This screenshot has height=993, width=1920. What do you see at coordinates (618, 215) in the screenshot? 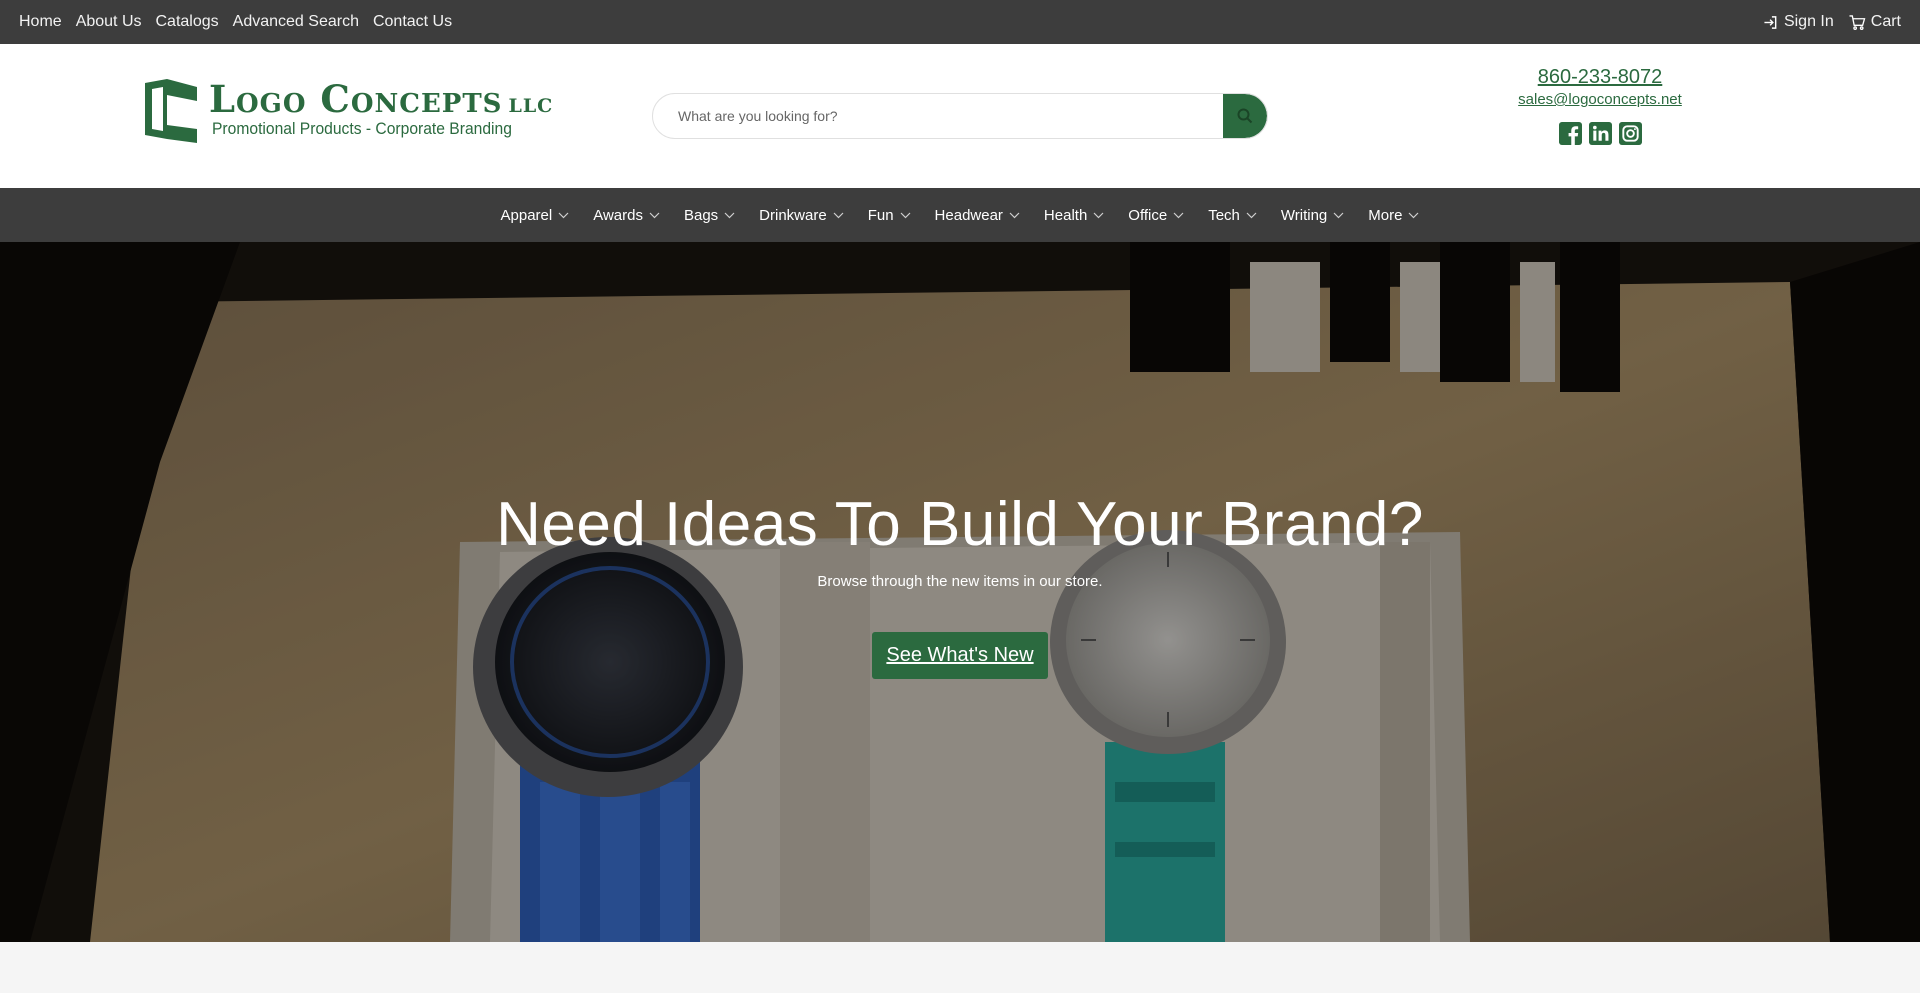
I see `category-label: Awards` at bounding box center [618, 215].